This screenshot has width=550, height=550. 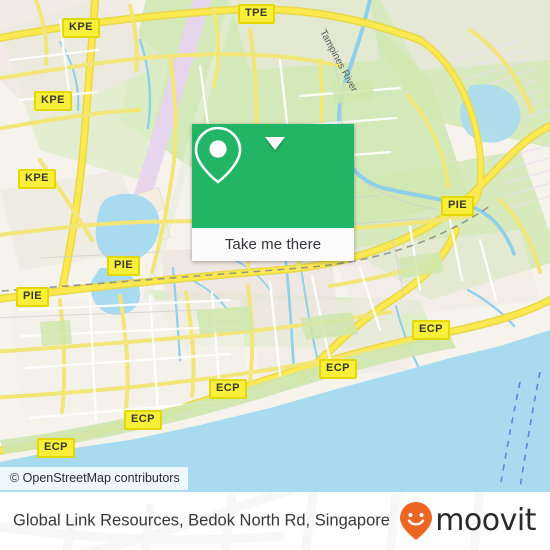 I want to click on moovit-smiley-pin-icon, so click(x=416, y=521).